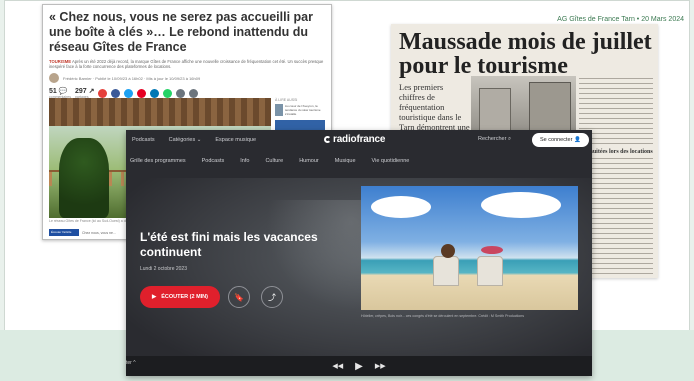  Describe the element at coordinates (194, 93) in the screenshot. I see `email-icon` at that location.